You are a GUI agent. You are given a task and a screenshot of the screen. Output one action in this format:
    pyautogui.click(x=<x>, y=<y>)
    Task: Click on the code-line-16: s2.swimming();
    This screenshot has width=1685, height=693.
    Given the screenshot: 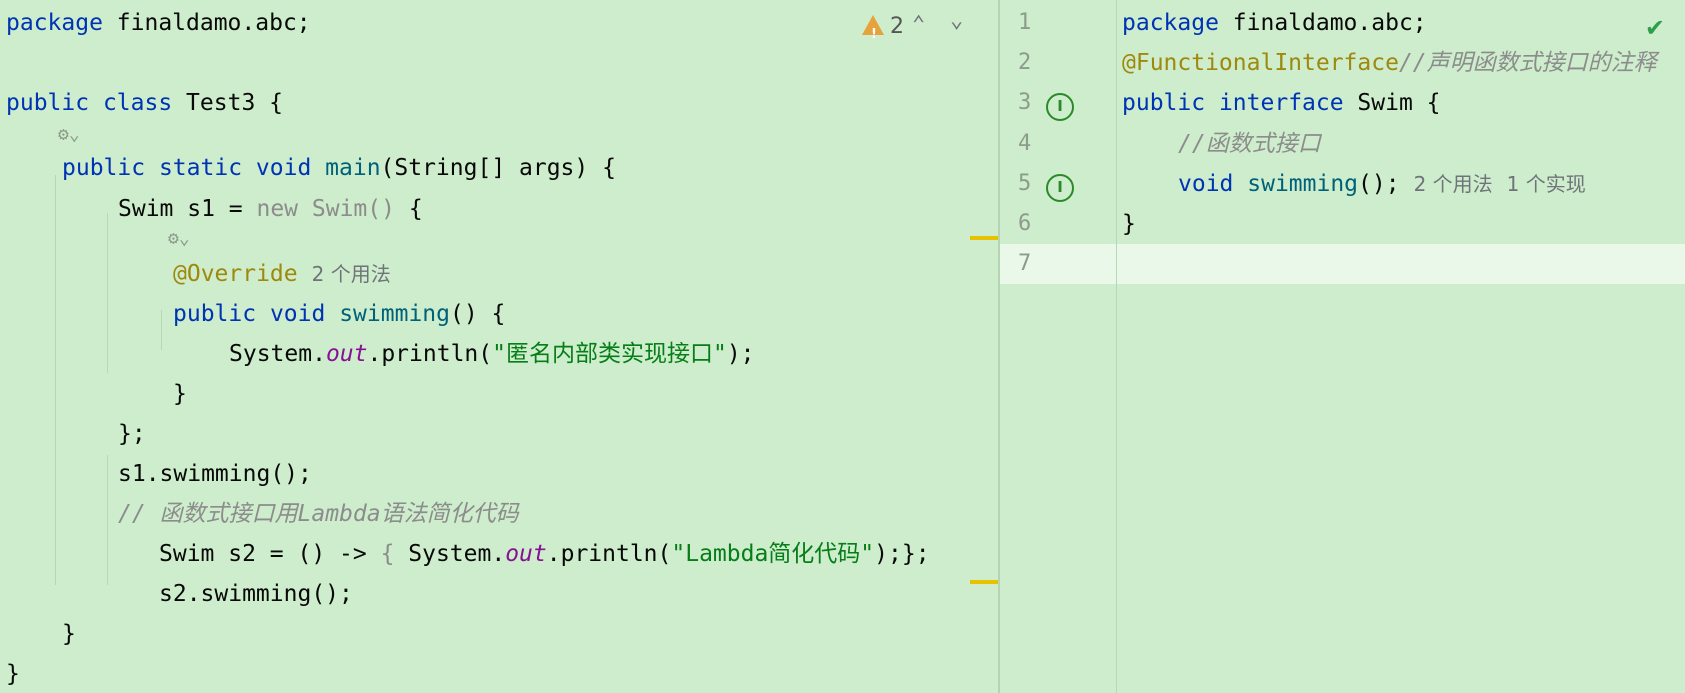 What is the action you would take?
    pyautogui.click(x=256, y=594)
    